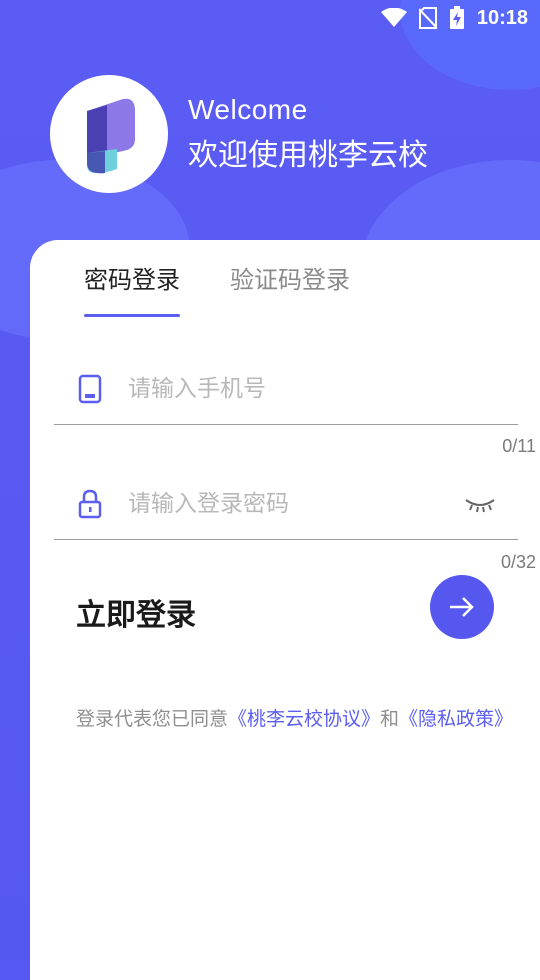 The height and width of the screenshot is (980, 540). I want to click on lock-icon, so click(90, 504).